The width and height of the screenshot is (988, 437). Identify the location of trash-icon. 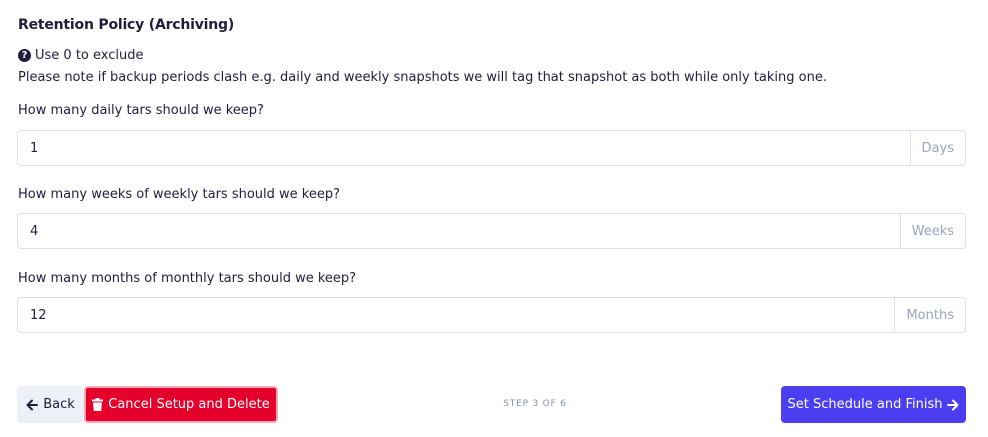
(98, 404).